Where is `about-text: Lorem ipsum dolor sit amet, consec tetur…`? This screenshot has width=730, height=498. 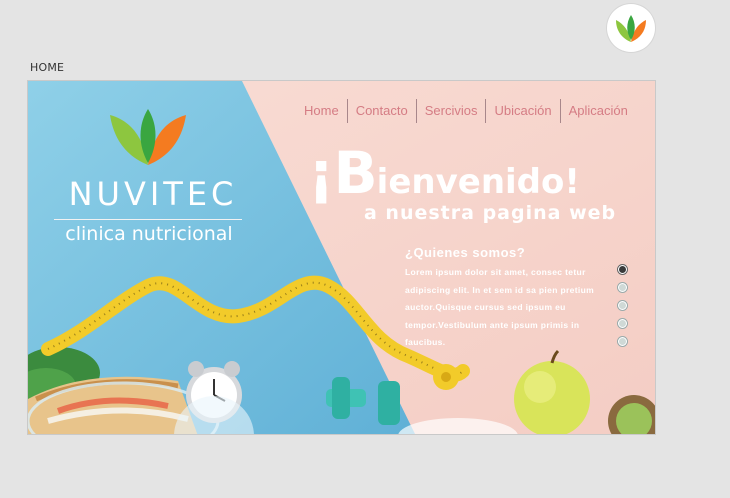
about-text: Lorem ipsum dolor sit amet, consec tetur… is located at coordinates (500, 307).